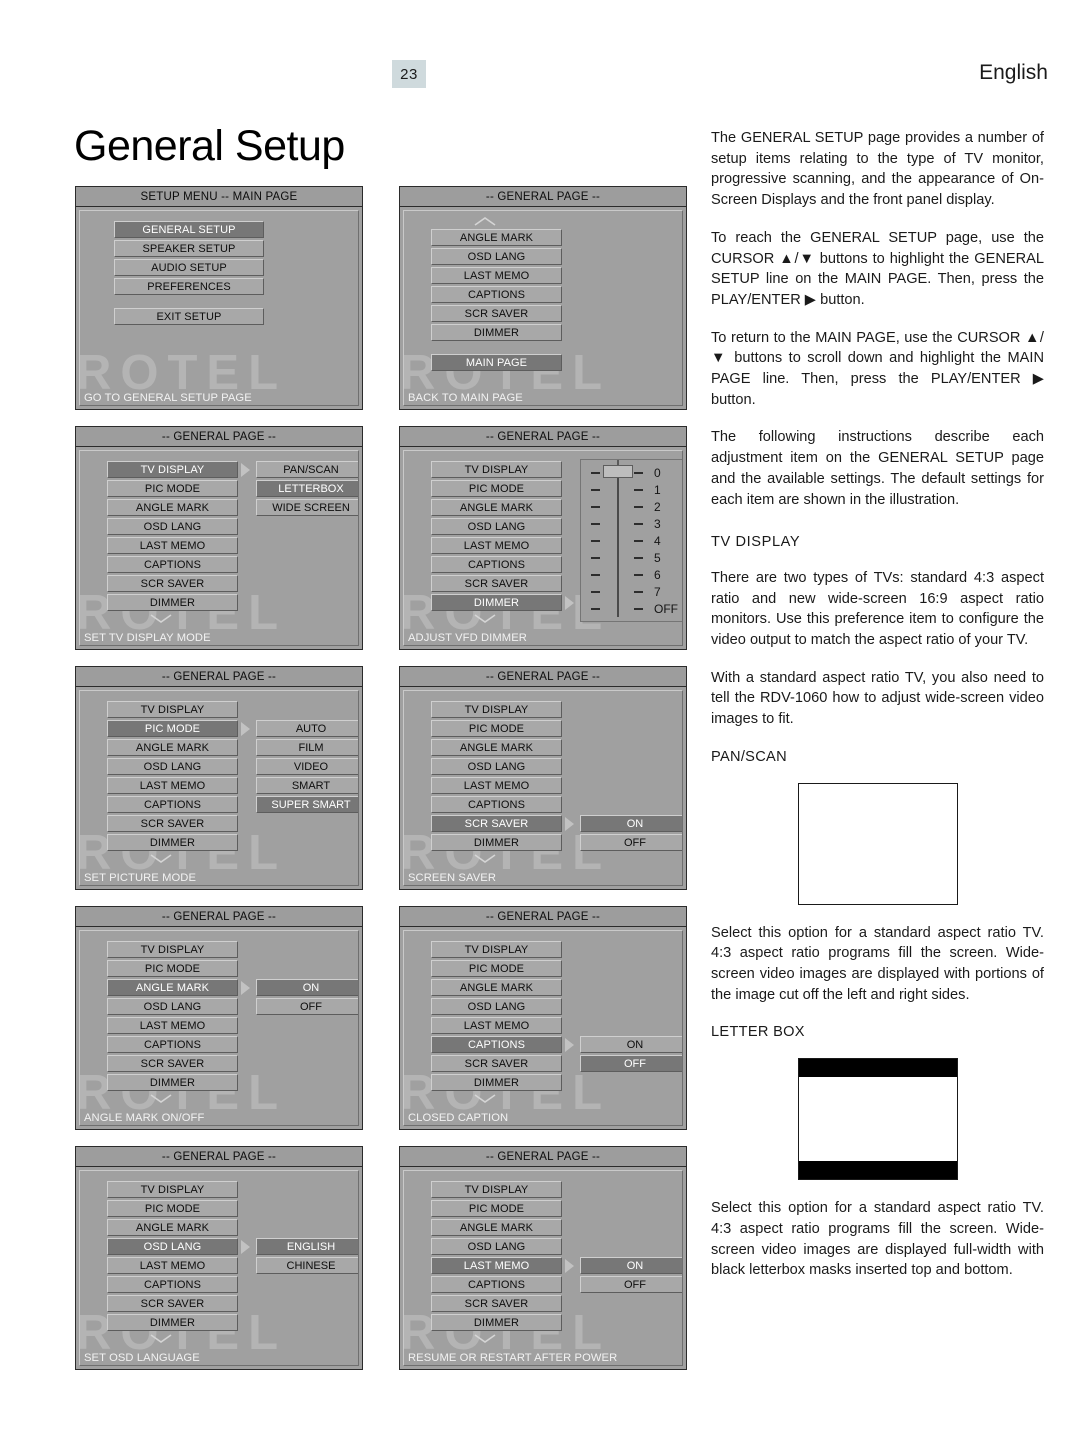  Describe the element at coordinates (631, 574) in the screenshot. I see `dimmer-level-row: 6` at that location.